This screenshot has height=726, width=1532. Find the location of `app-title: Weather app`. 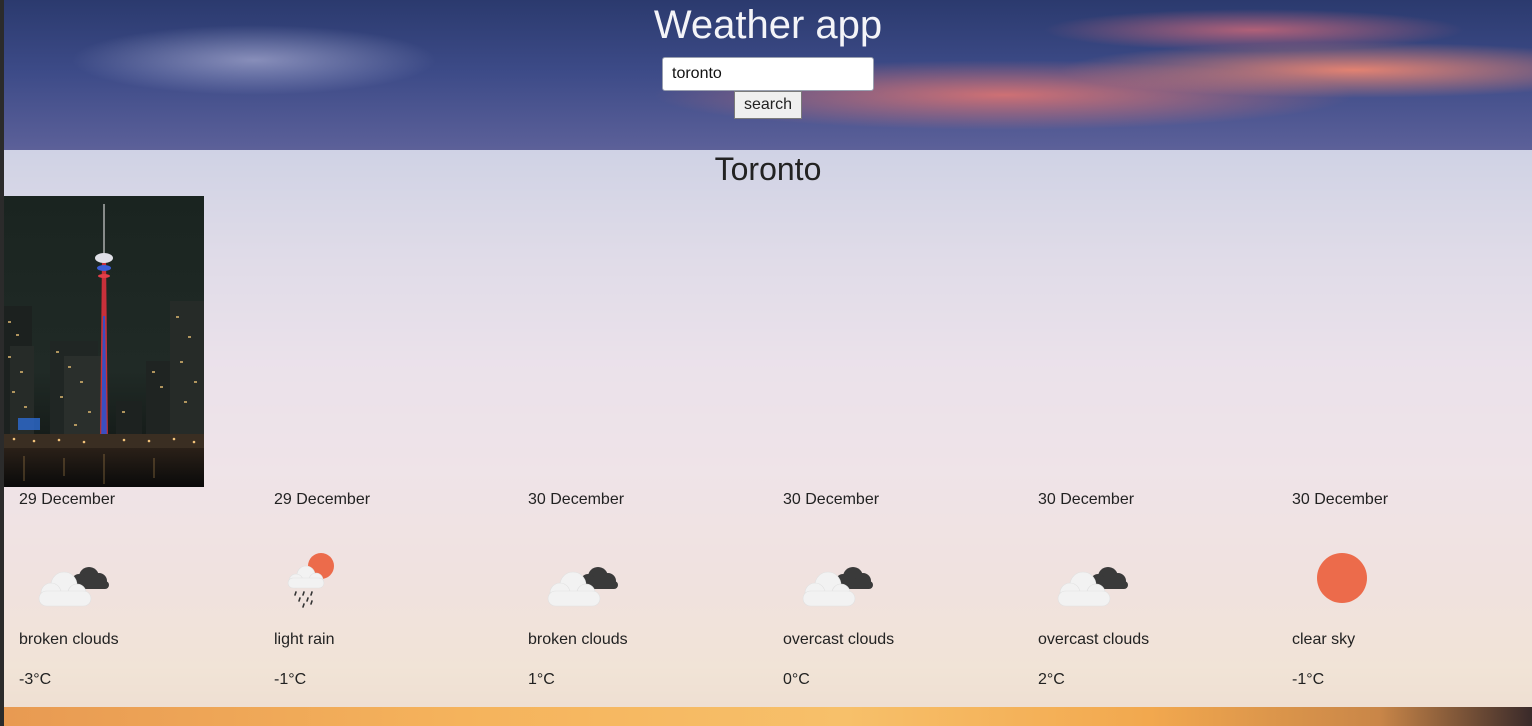

app-title: Weather app is located at coordinates (768, 25).